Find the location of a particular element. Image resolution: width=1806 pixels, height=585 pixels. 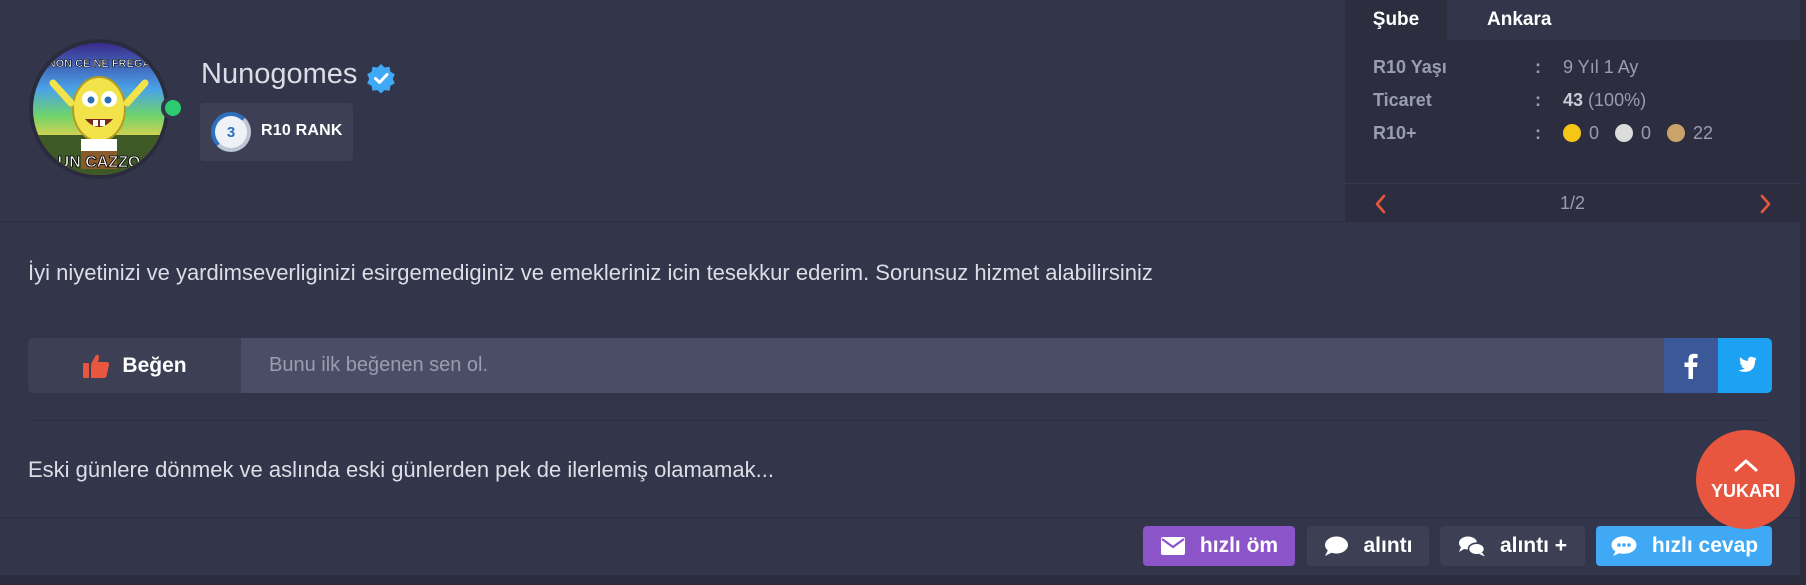

info-pager: 1/2 is located at coordinates (1572, 202).